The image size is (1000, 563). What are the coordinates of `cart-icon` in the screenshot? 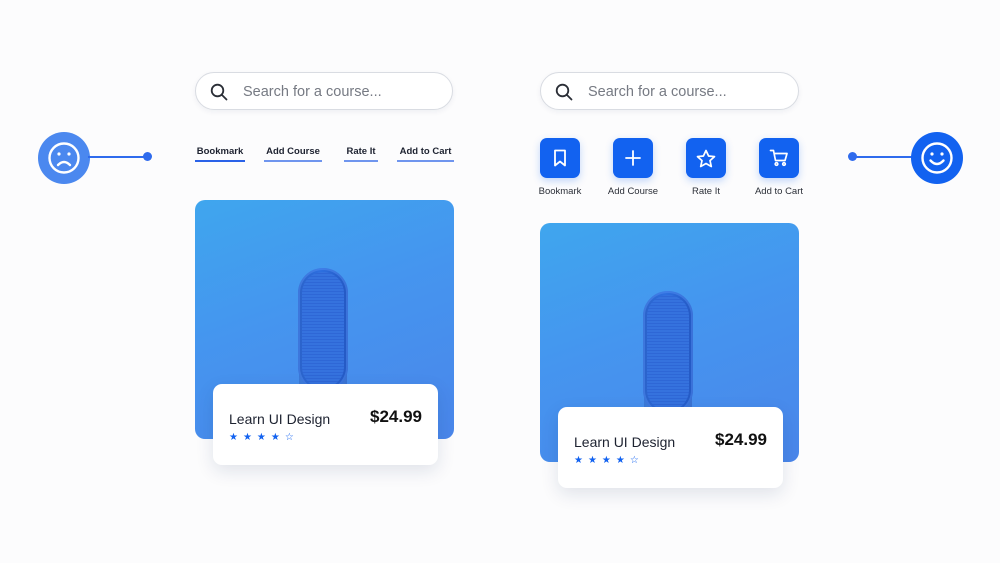 It's located at (778, 158).